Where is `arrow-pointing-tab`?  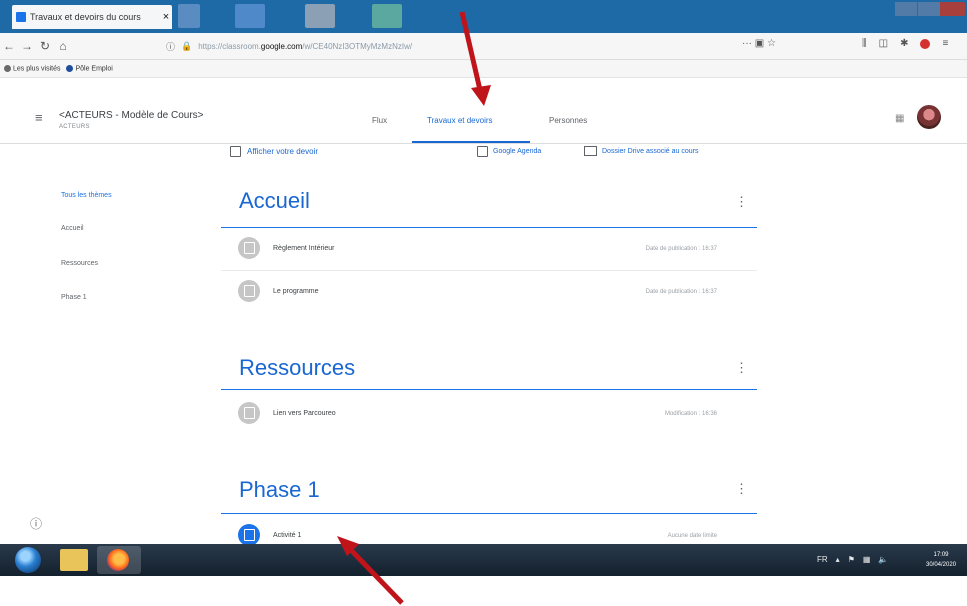
arrow-pointing-tab is located at coordinates (475, 58).